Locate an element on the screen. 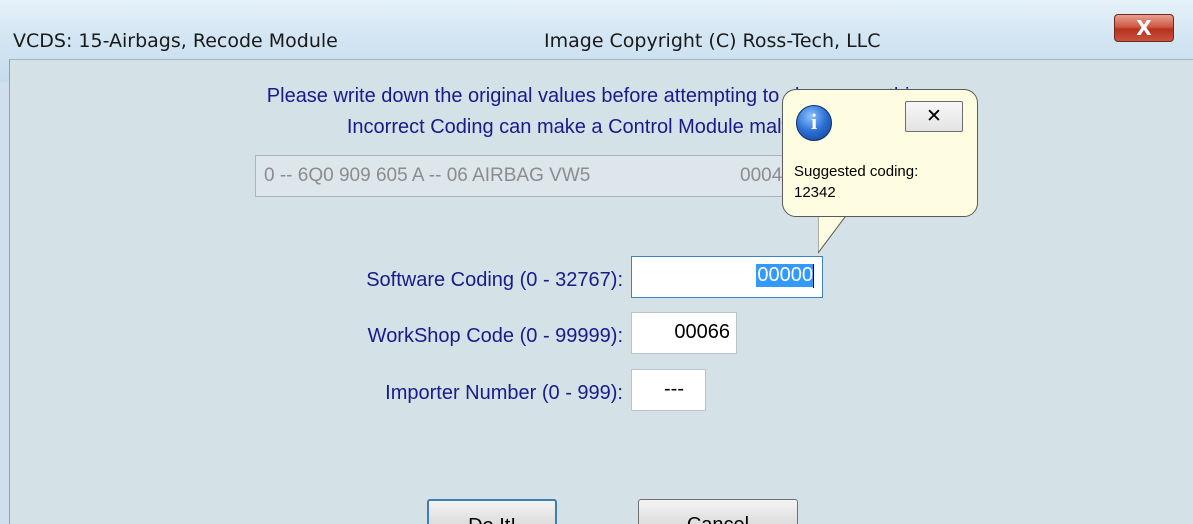 Image resolution: width=1193 pixels, height=524 pixels. module-identification-field: 0 -- 6Q0 909 605 A -- 06 AIRBAG VW5 0004 is located at coordinates (537, 176).